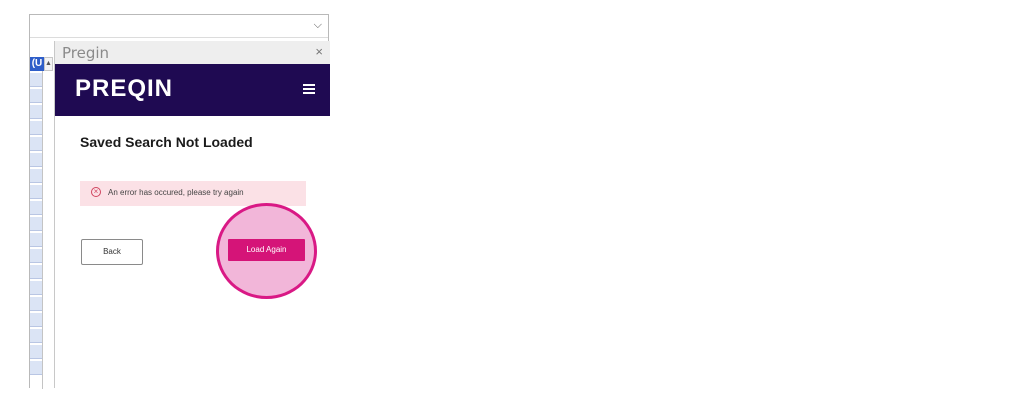  What do you see at coordinates (192, 90) in the screenshot?
I see `brand-header: PREQIN` at bounding box center [192, 90].